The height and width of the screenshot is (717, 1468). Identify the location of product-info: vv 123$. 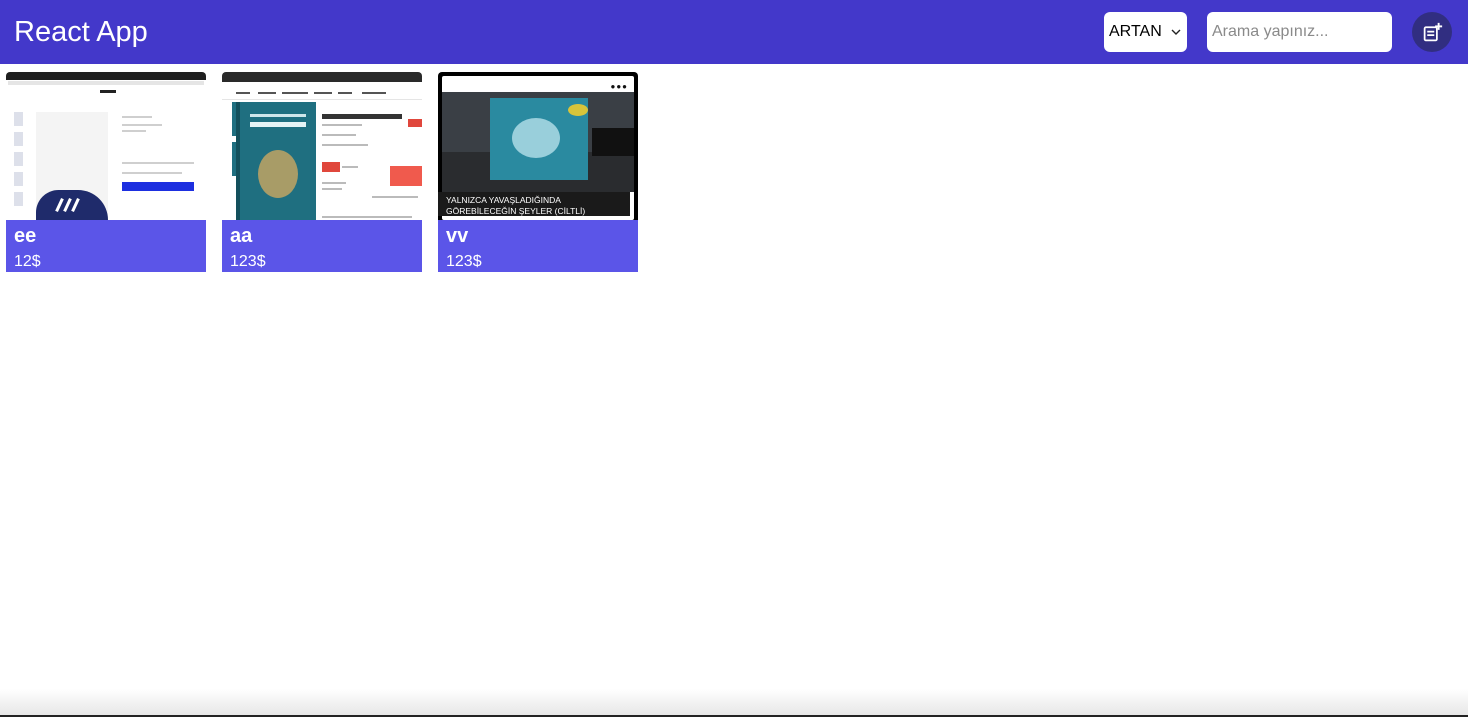
(538, 246).